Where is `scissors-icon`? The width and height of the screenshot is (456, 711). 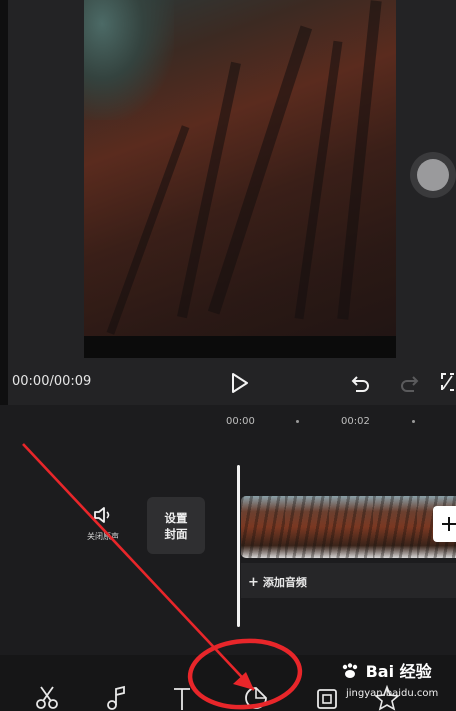
scissors-icon is located at coordinates (47, 697).